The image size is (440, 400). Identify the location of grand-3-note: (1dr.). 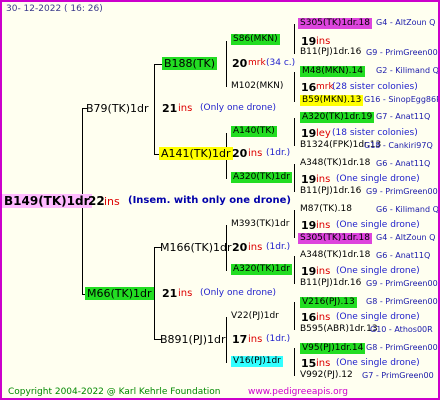
(278, 247).